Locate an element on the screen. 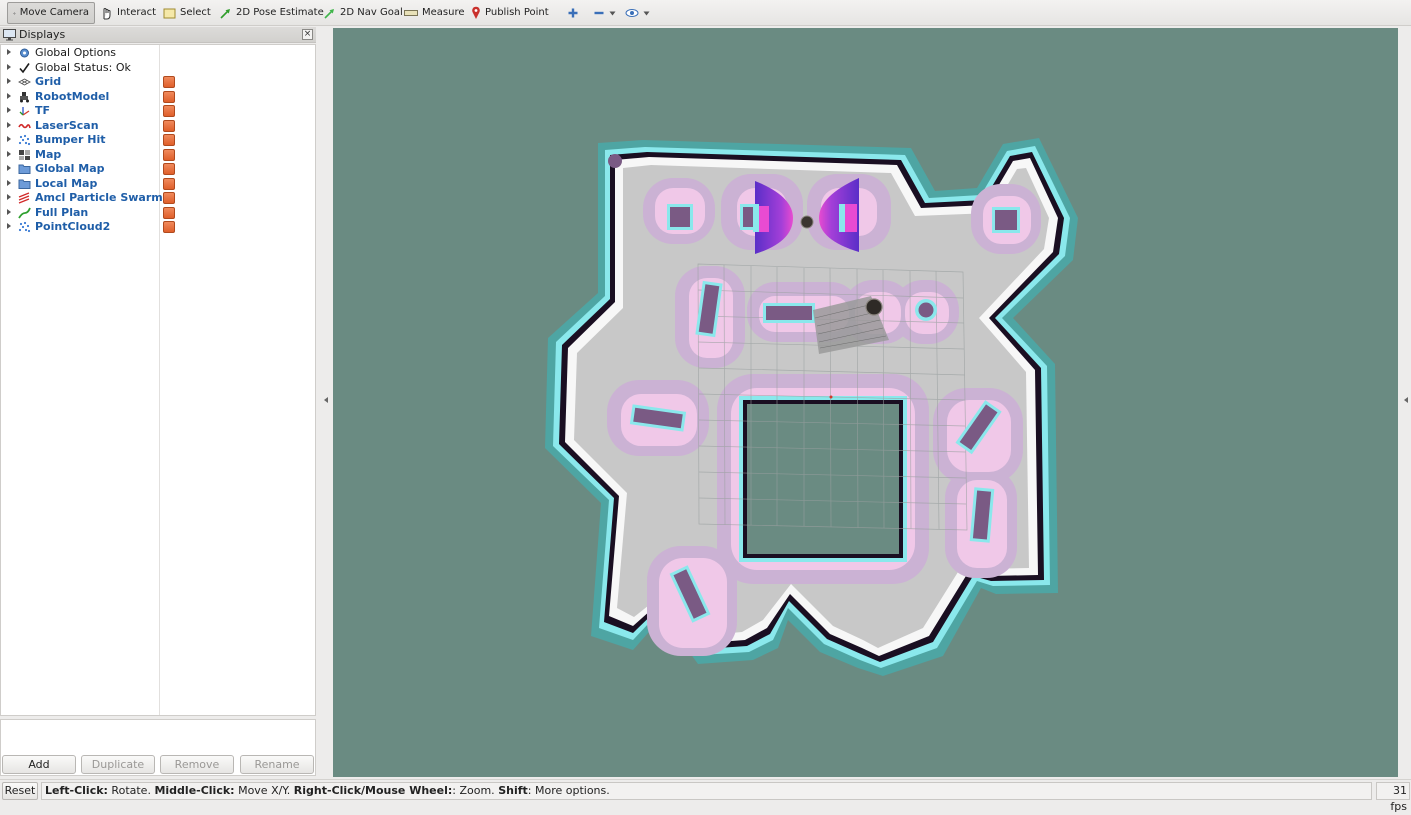  eye-icon is located at coordinates (632, 13).